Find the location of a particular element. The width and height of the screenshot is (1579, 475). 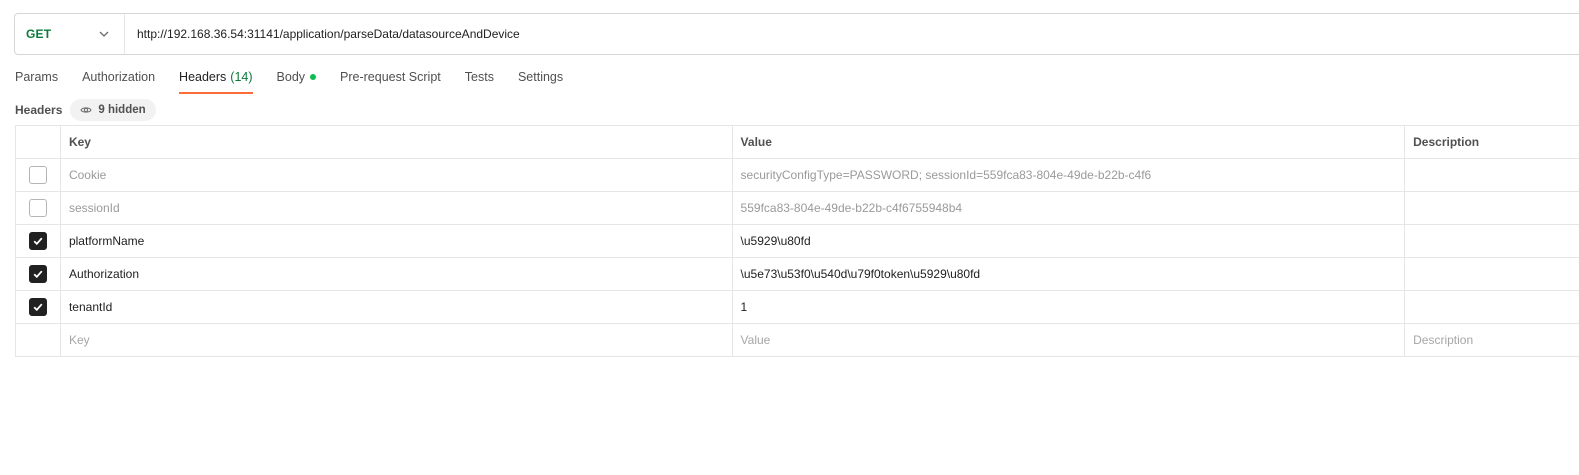

table-row: platformName \u5929\u80fd is located at coordinates (797, 241).